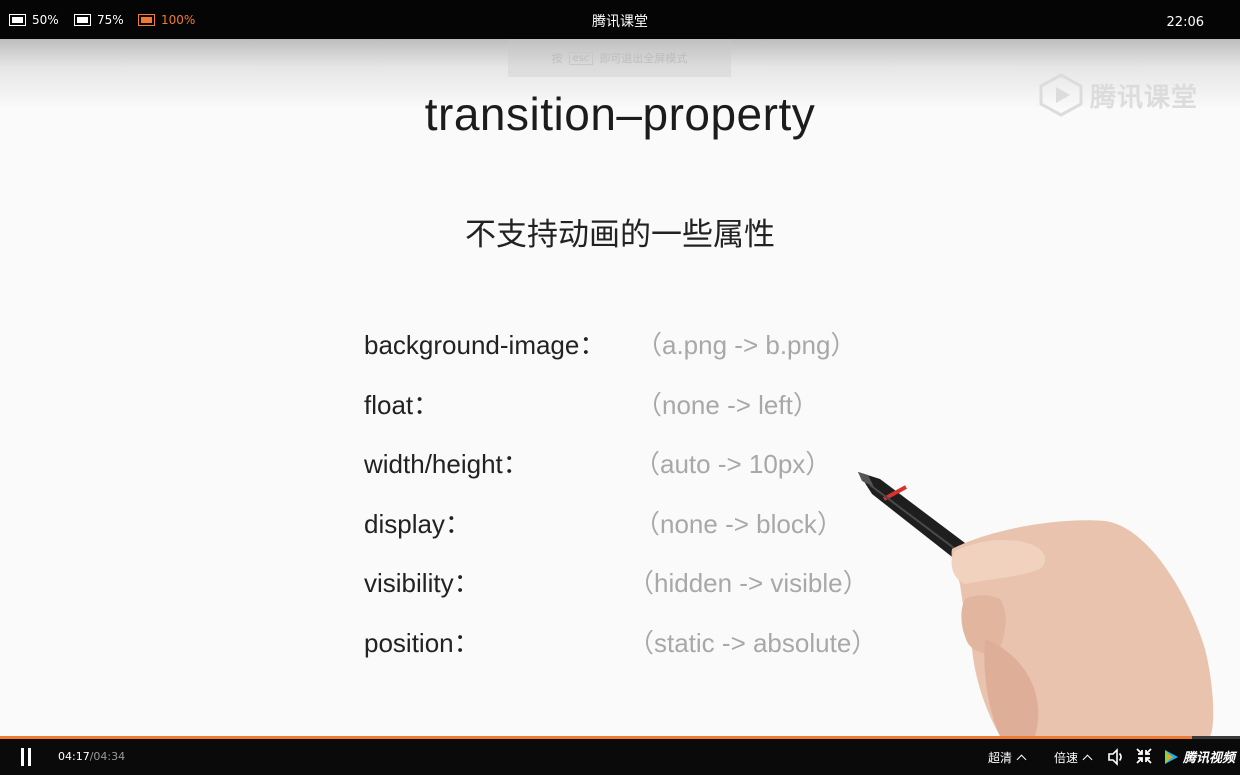 The width and height of the screenshot is (1240, 775). I want to click on speed-label: 倍速, so click(1066, 758).